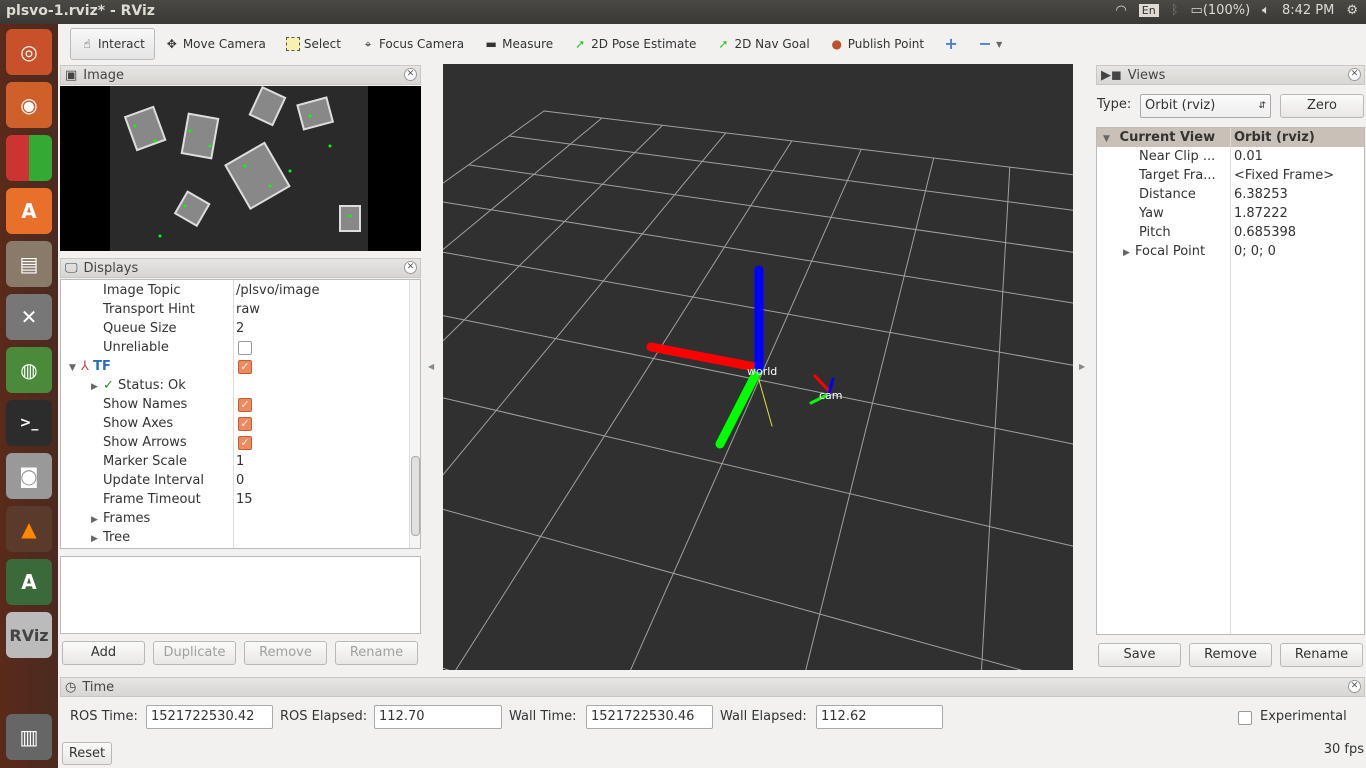 Image resolution: width=1366 pixels, height=768 pixels. Describe the element at coordinates (376, 653) in the screenshot. I see `rename-display-button: Rename` at that location.